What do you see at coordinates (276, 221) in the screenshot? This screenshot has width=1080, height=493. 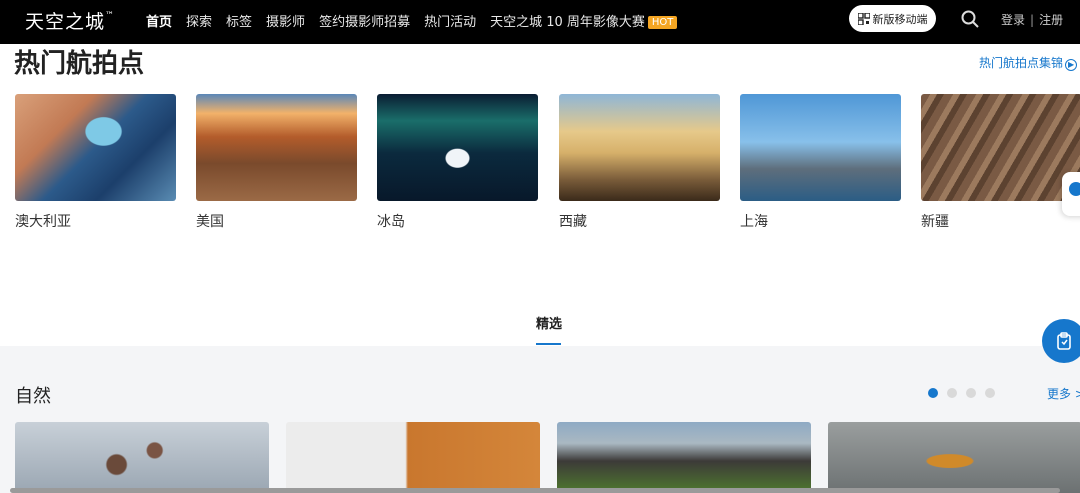 I see `spot-label: 美国` at bounding box center [276, 221].